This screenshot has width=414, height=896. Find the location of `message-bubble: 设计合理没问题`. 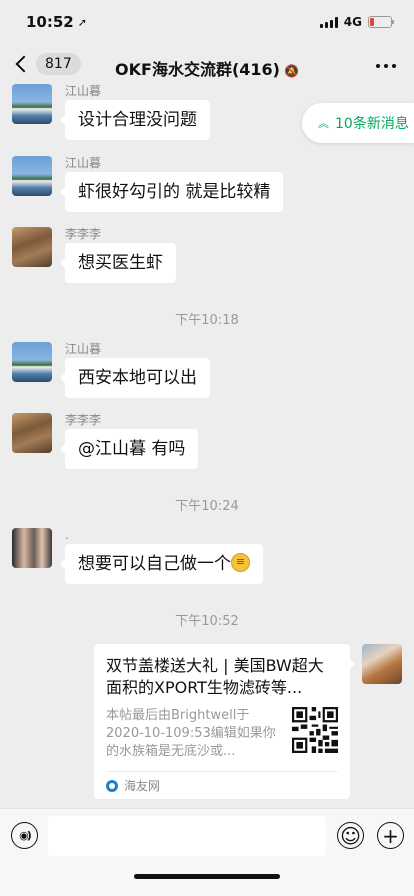

message-bubble: 设计合理没问题 is located at coordinates (135, 120).